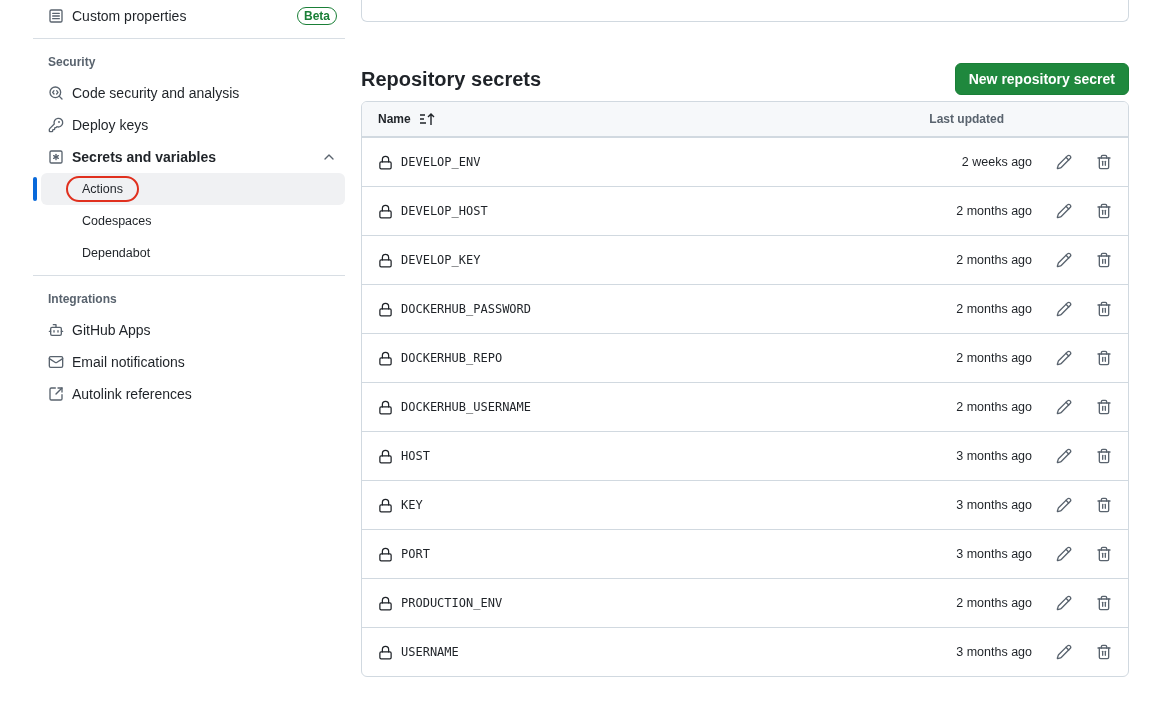  What do you see at coordinates (451, 79) in the screenshot?
I see `section-title: Repository secrets` at bounding box center [451, 79].